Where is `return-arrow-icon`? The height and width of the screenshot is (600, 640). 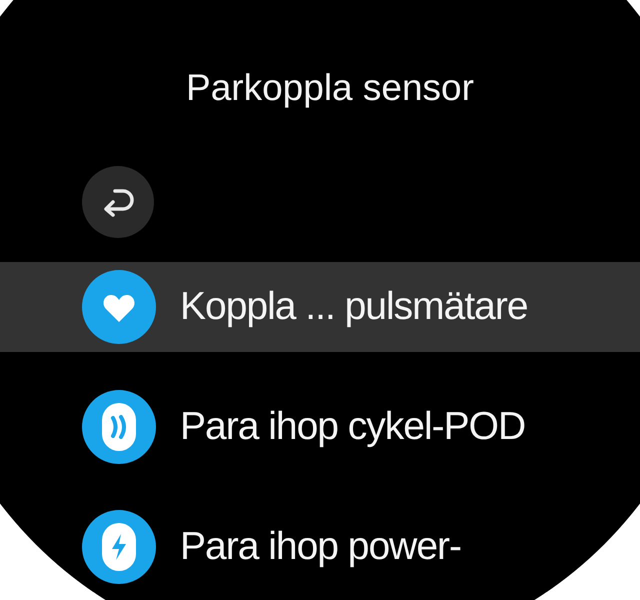
return-arrow-icon is located at coordinates (118, 202).